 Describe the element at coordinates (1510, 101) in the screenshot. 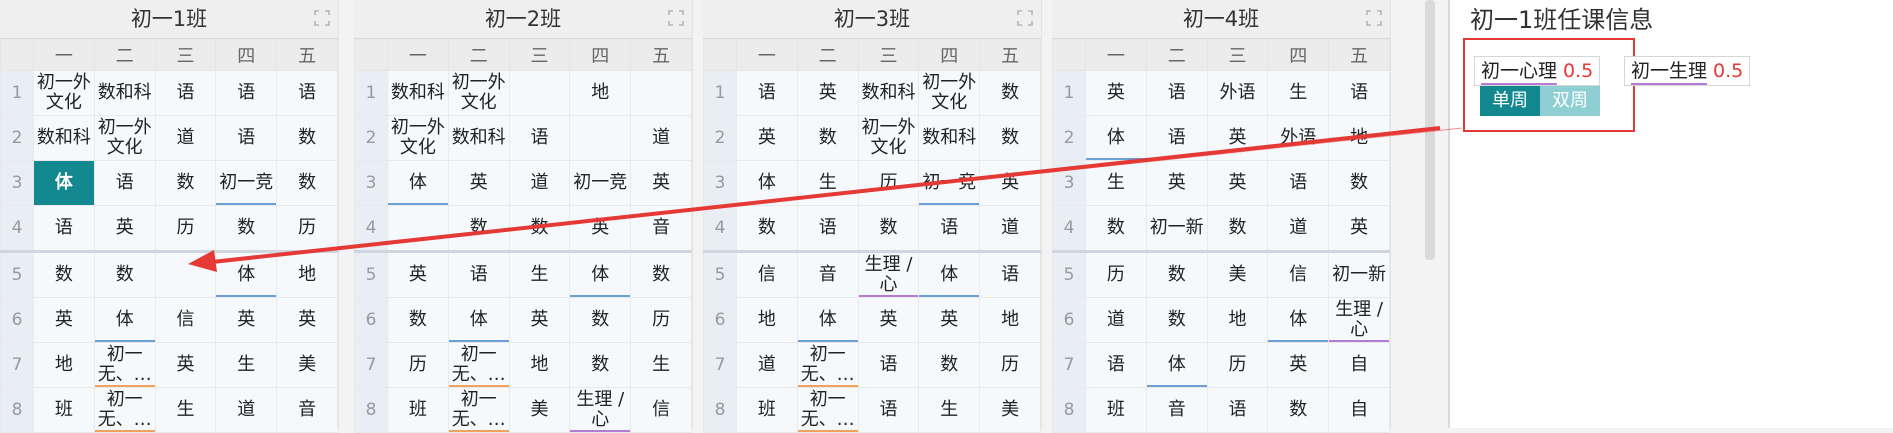

I see `single-week-button: 单周` at that location.